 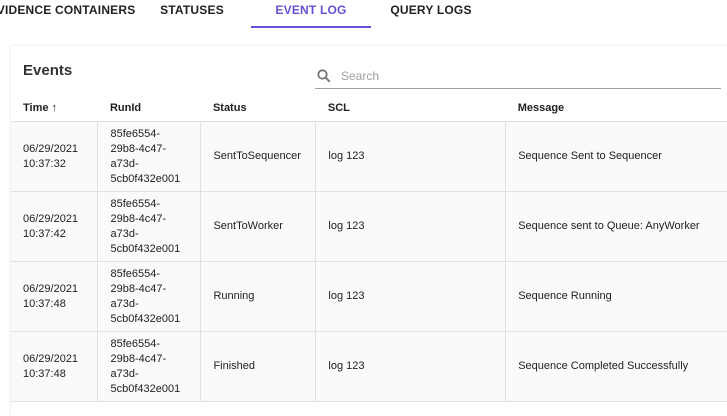 I want to click on column-header-time: Time ↑, so click(x=54, y=108).